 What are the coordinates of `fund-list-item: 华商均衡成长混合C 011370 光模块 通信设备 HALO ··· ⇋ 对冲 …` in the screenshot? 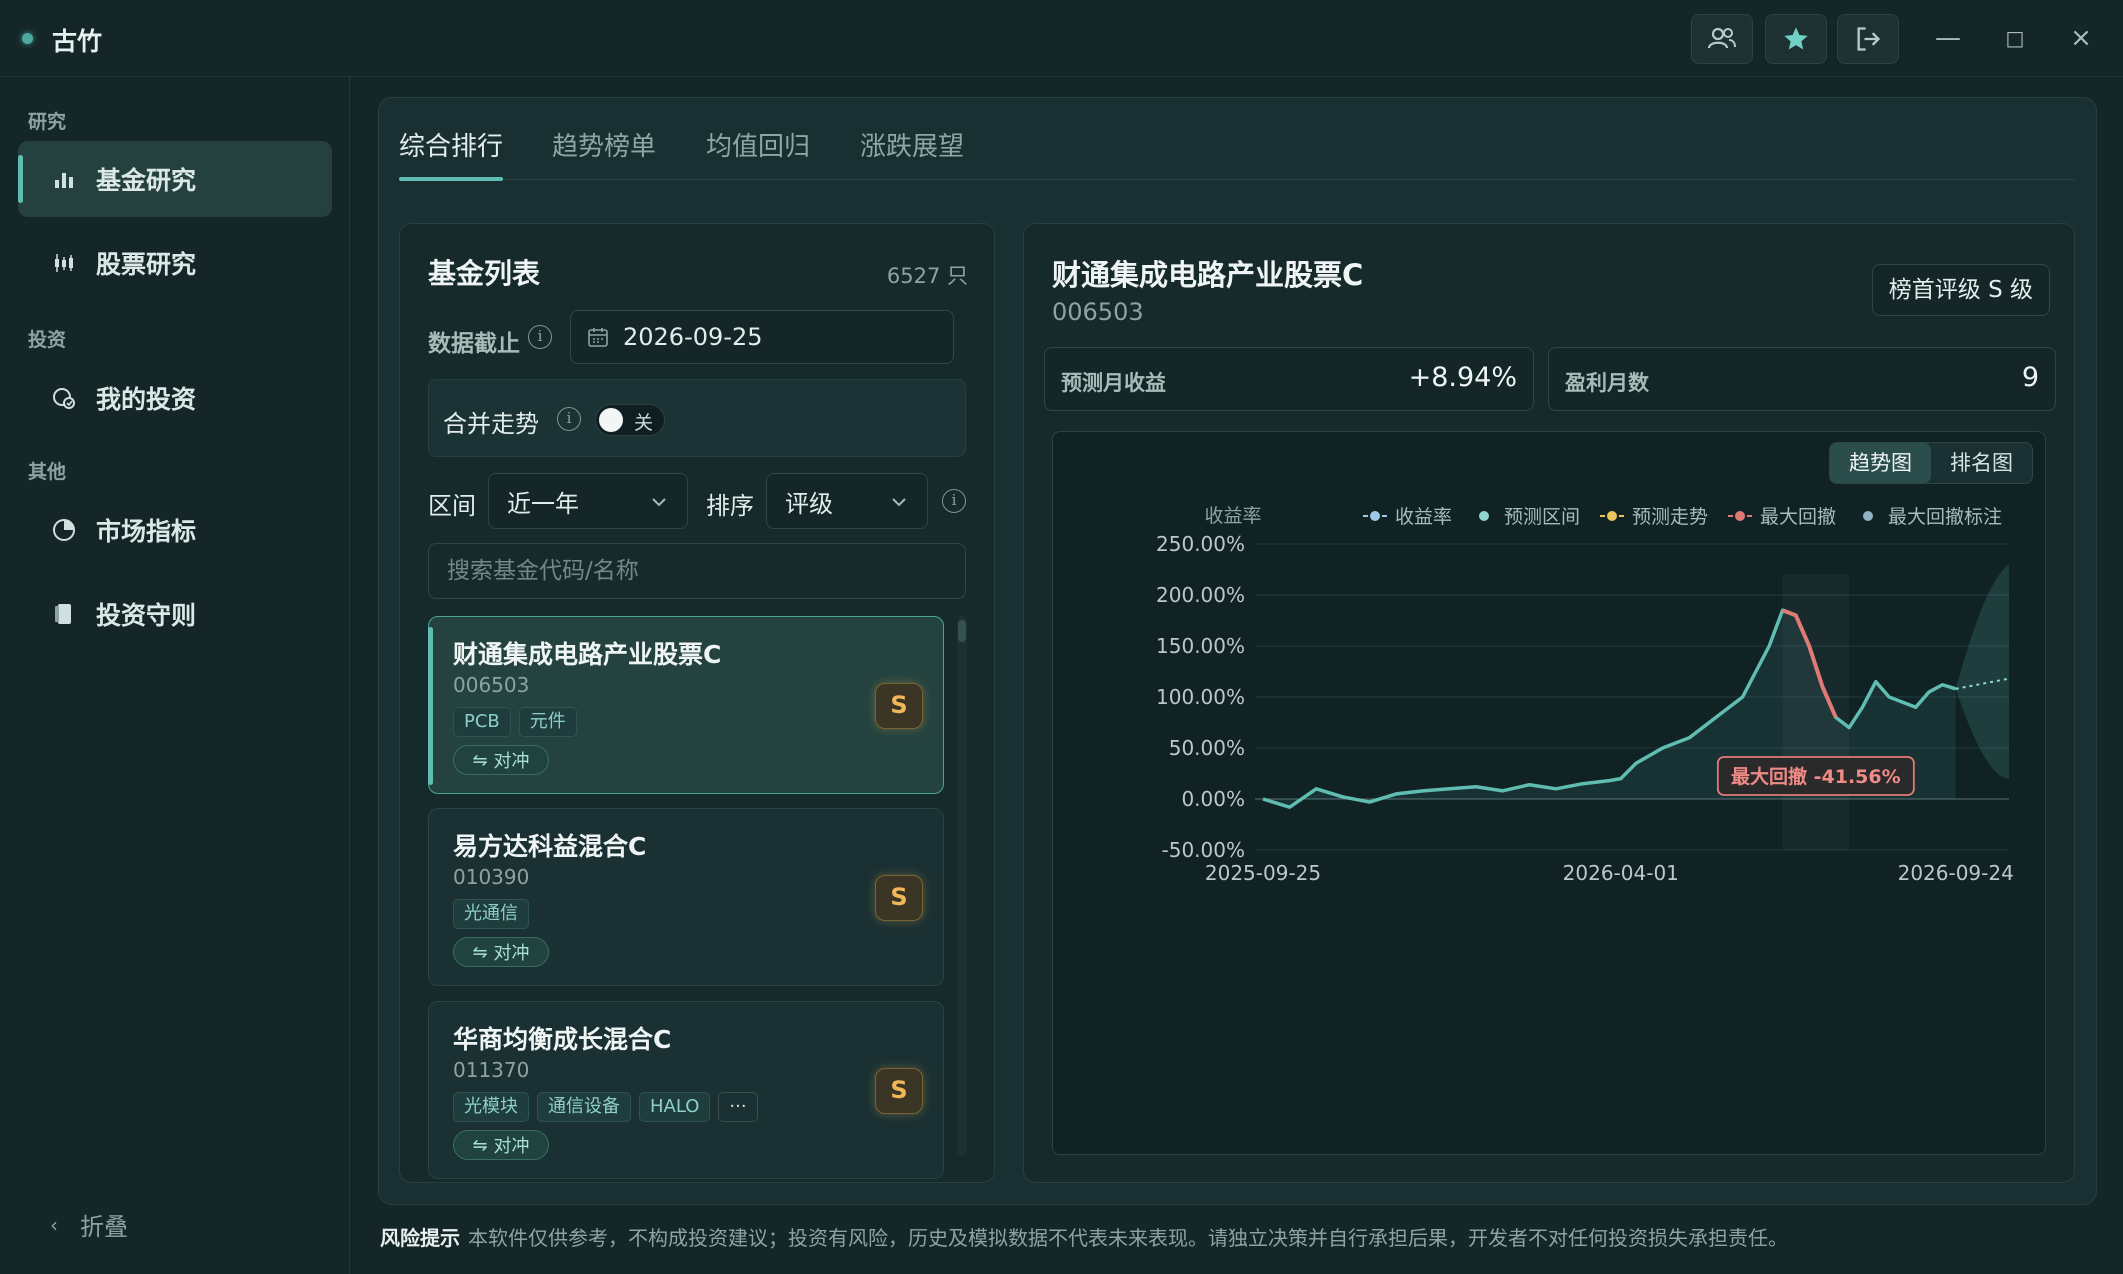 It's located at (686, 1090).